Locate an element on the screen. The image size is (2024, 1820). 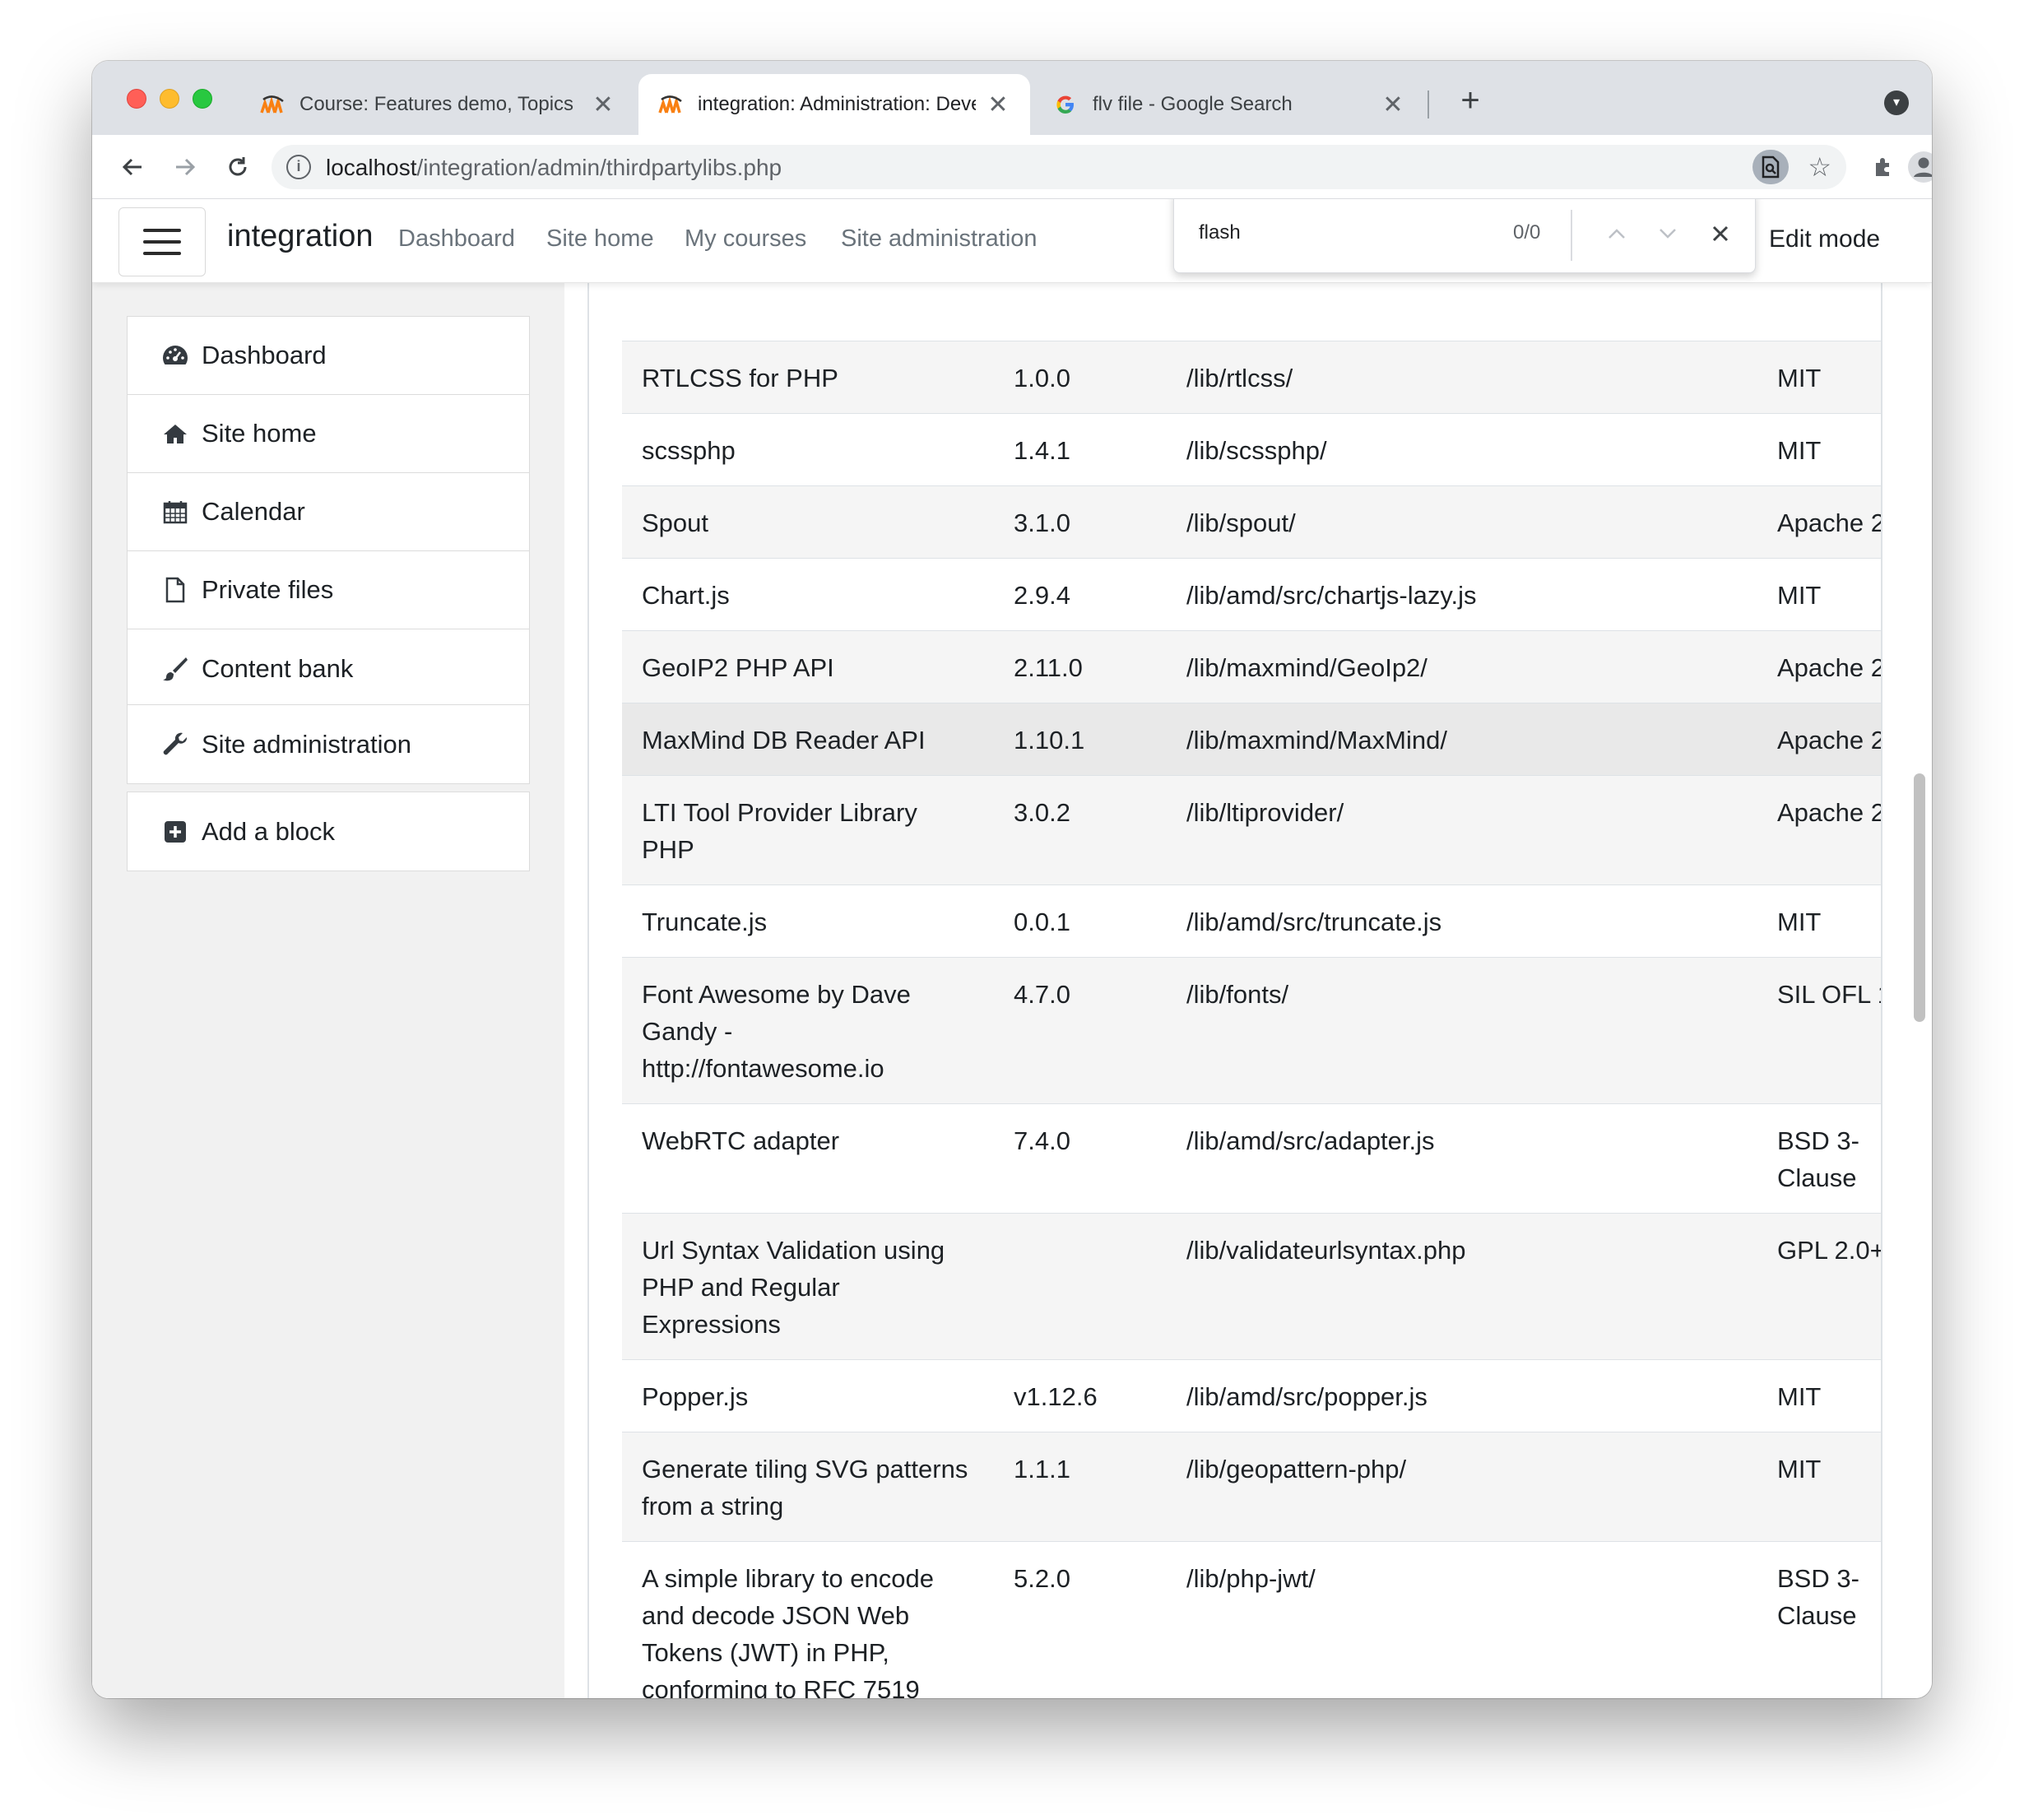
library-name-cell: Truncate.js is located at coordinates (808, 921).